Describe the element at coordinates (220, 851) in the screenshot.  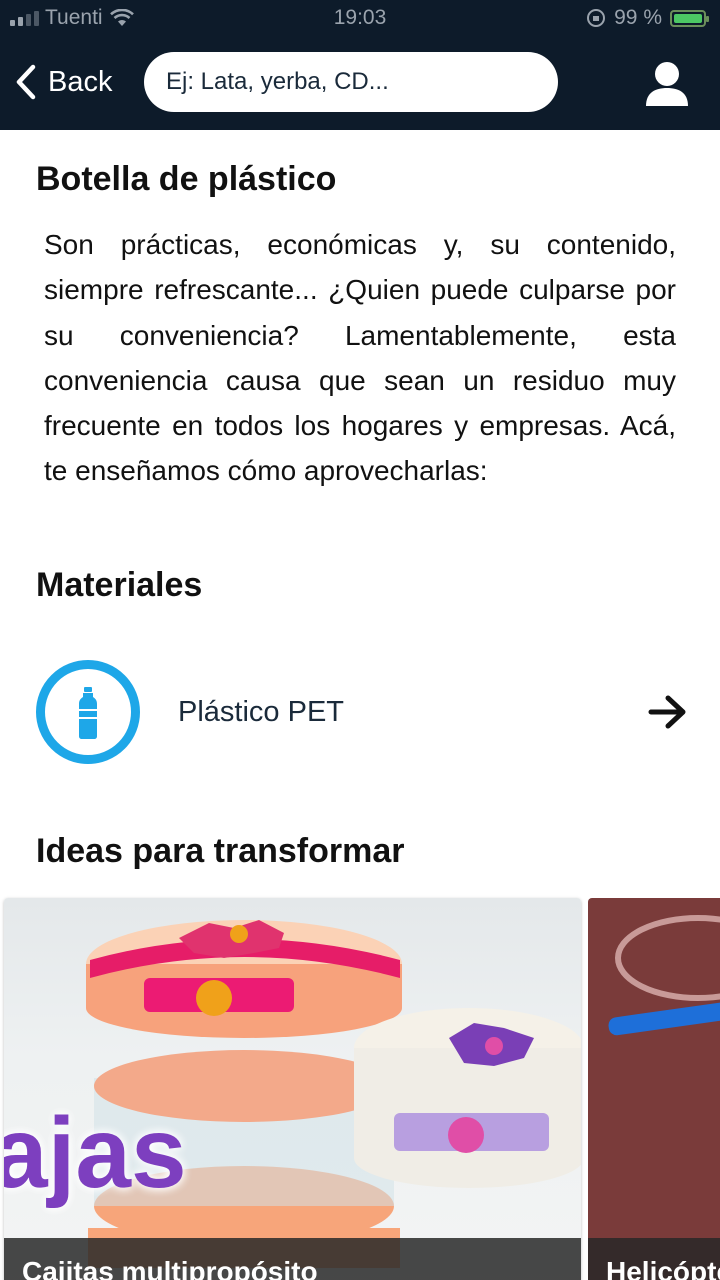
I see `ideas-heading: Ideas para transformar` at that location.